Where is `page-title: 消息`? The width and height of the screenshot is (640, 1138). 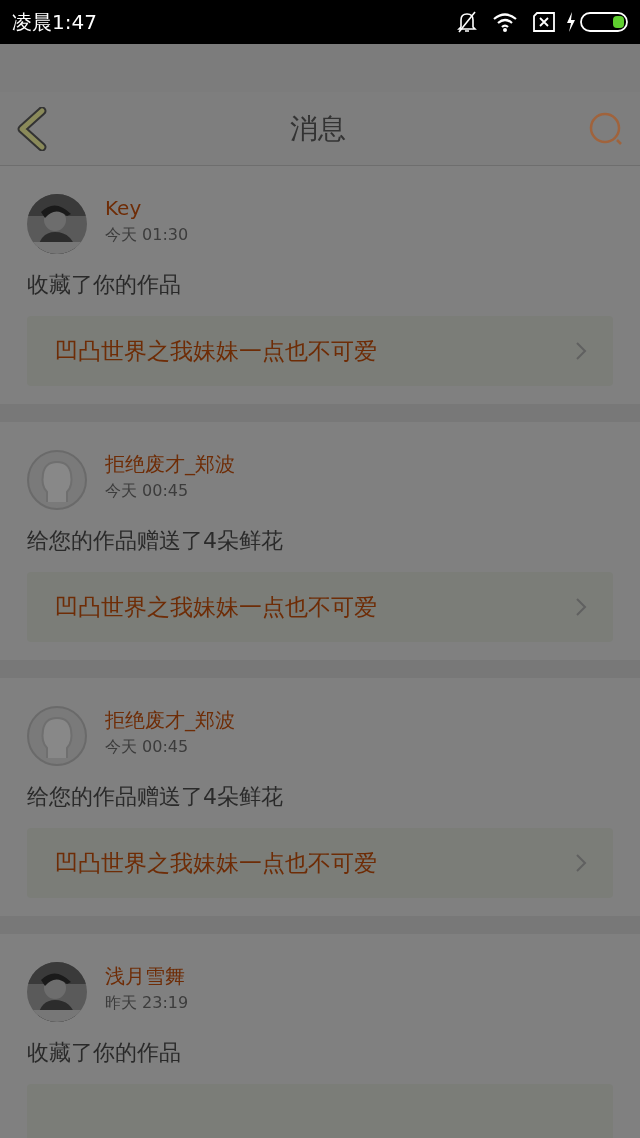
page-title: 消息 is located at coordinates (318, 128).